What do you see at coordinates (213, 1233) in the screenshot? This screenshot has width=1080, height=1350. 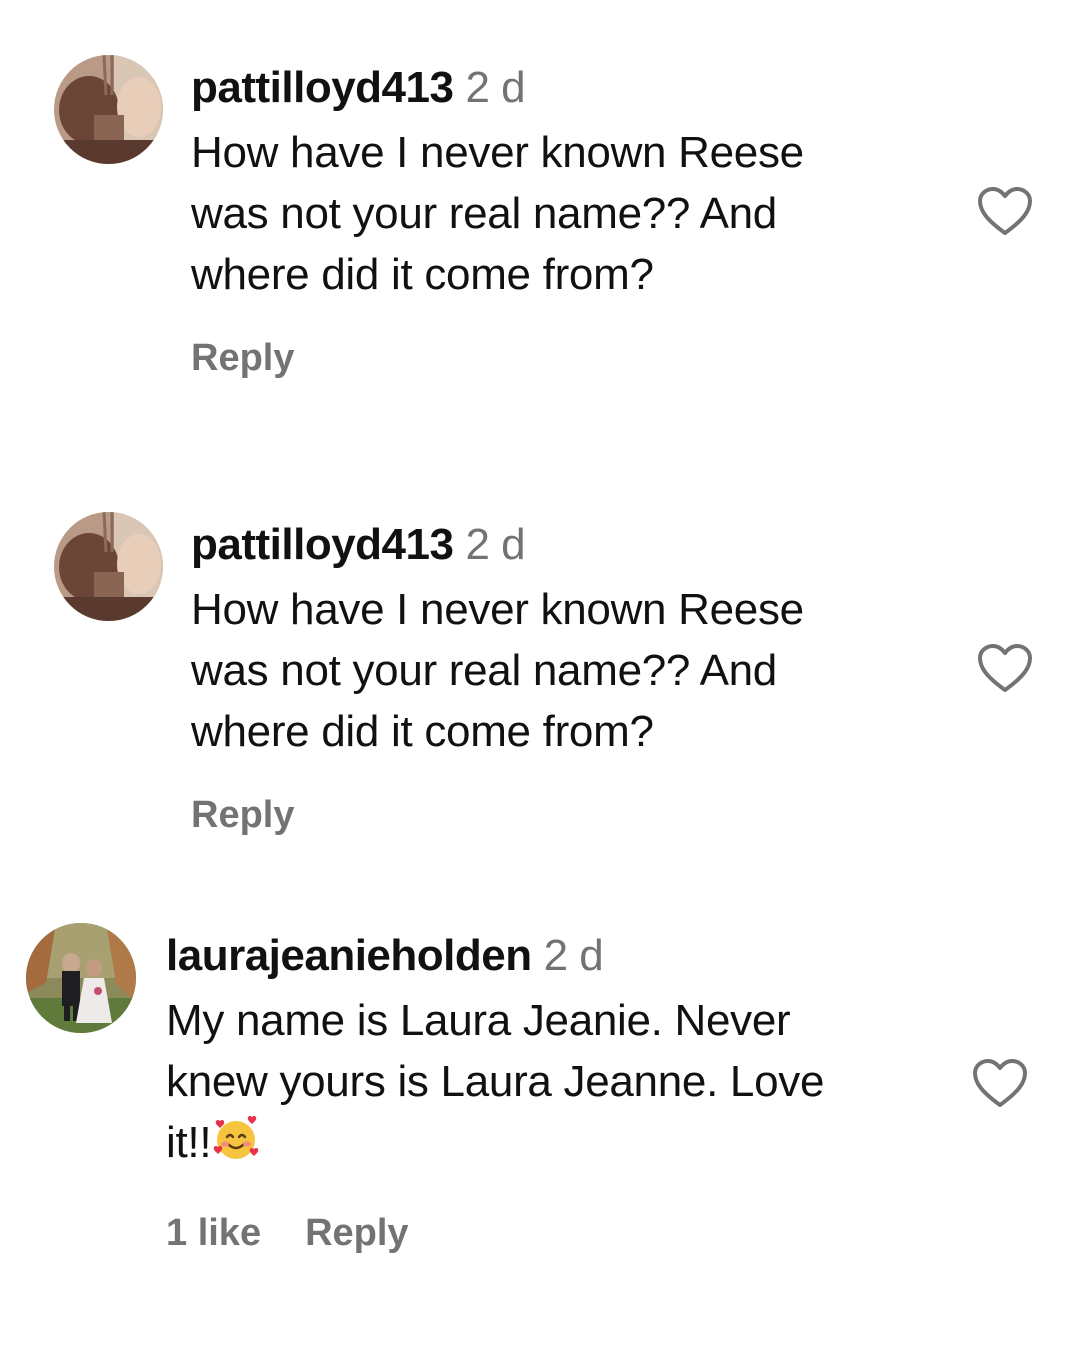 I see `likes-count-link: 1 like` at bounding box center [213, 1233].